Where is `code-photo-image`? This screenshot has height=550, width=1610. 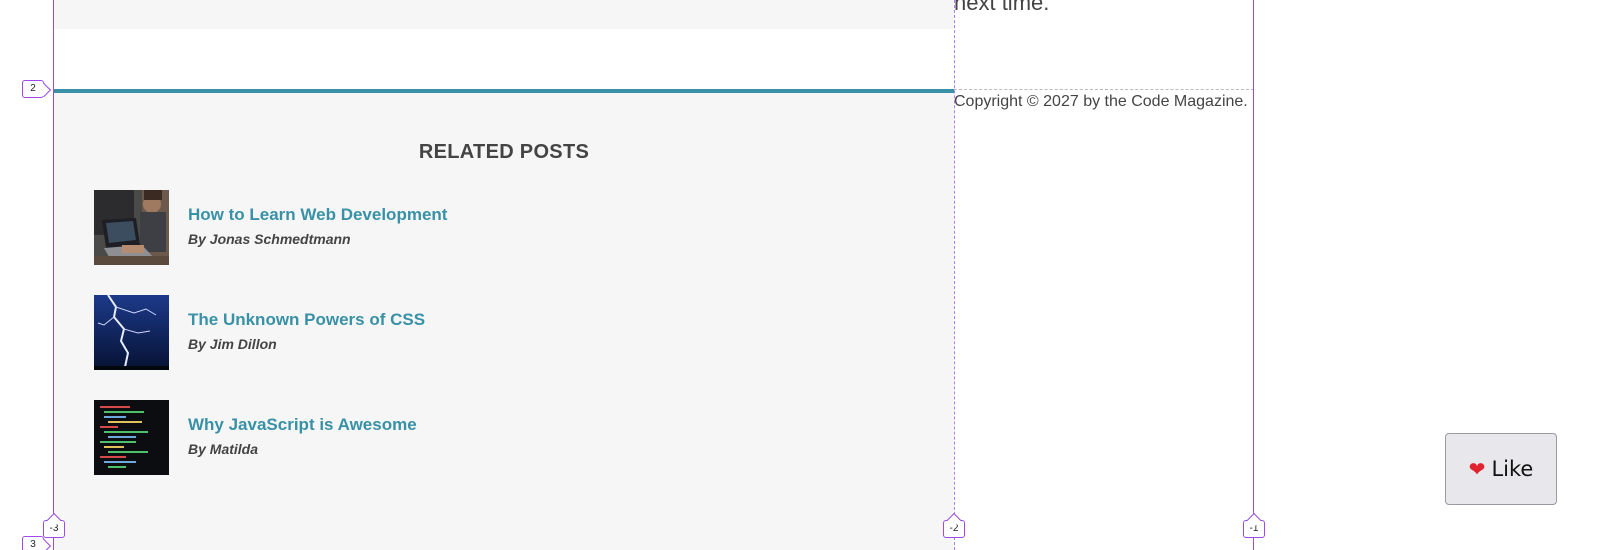
code-photo-image is located at coordinates (131, 437).